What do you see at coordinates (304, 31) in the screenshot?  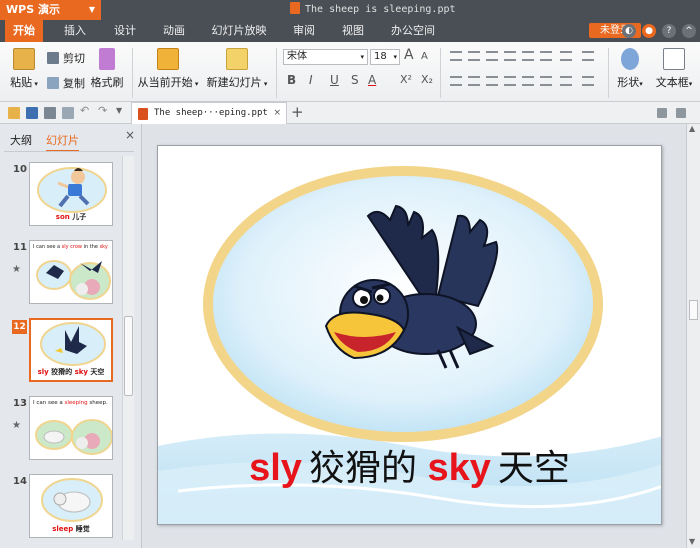 I see `tab-review: 审阅` at bounding box center [304, 31].